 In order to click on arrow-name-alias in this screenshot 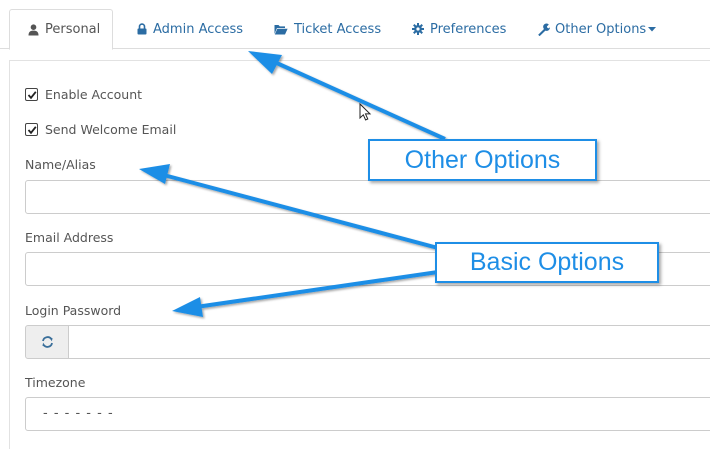, I will do `click(299, 211)`.